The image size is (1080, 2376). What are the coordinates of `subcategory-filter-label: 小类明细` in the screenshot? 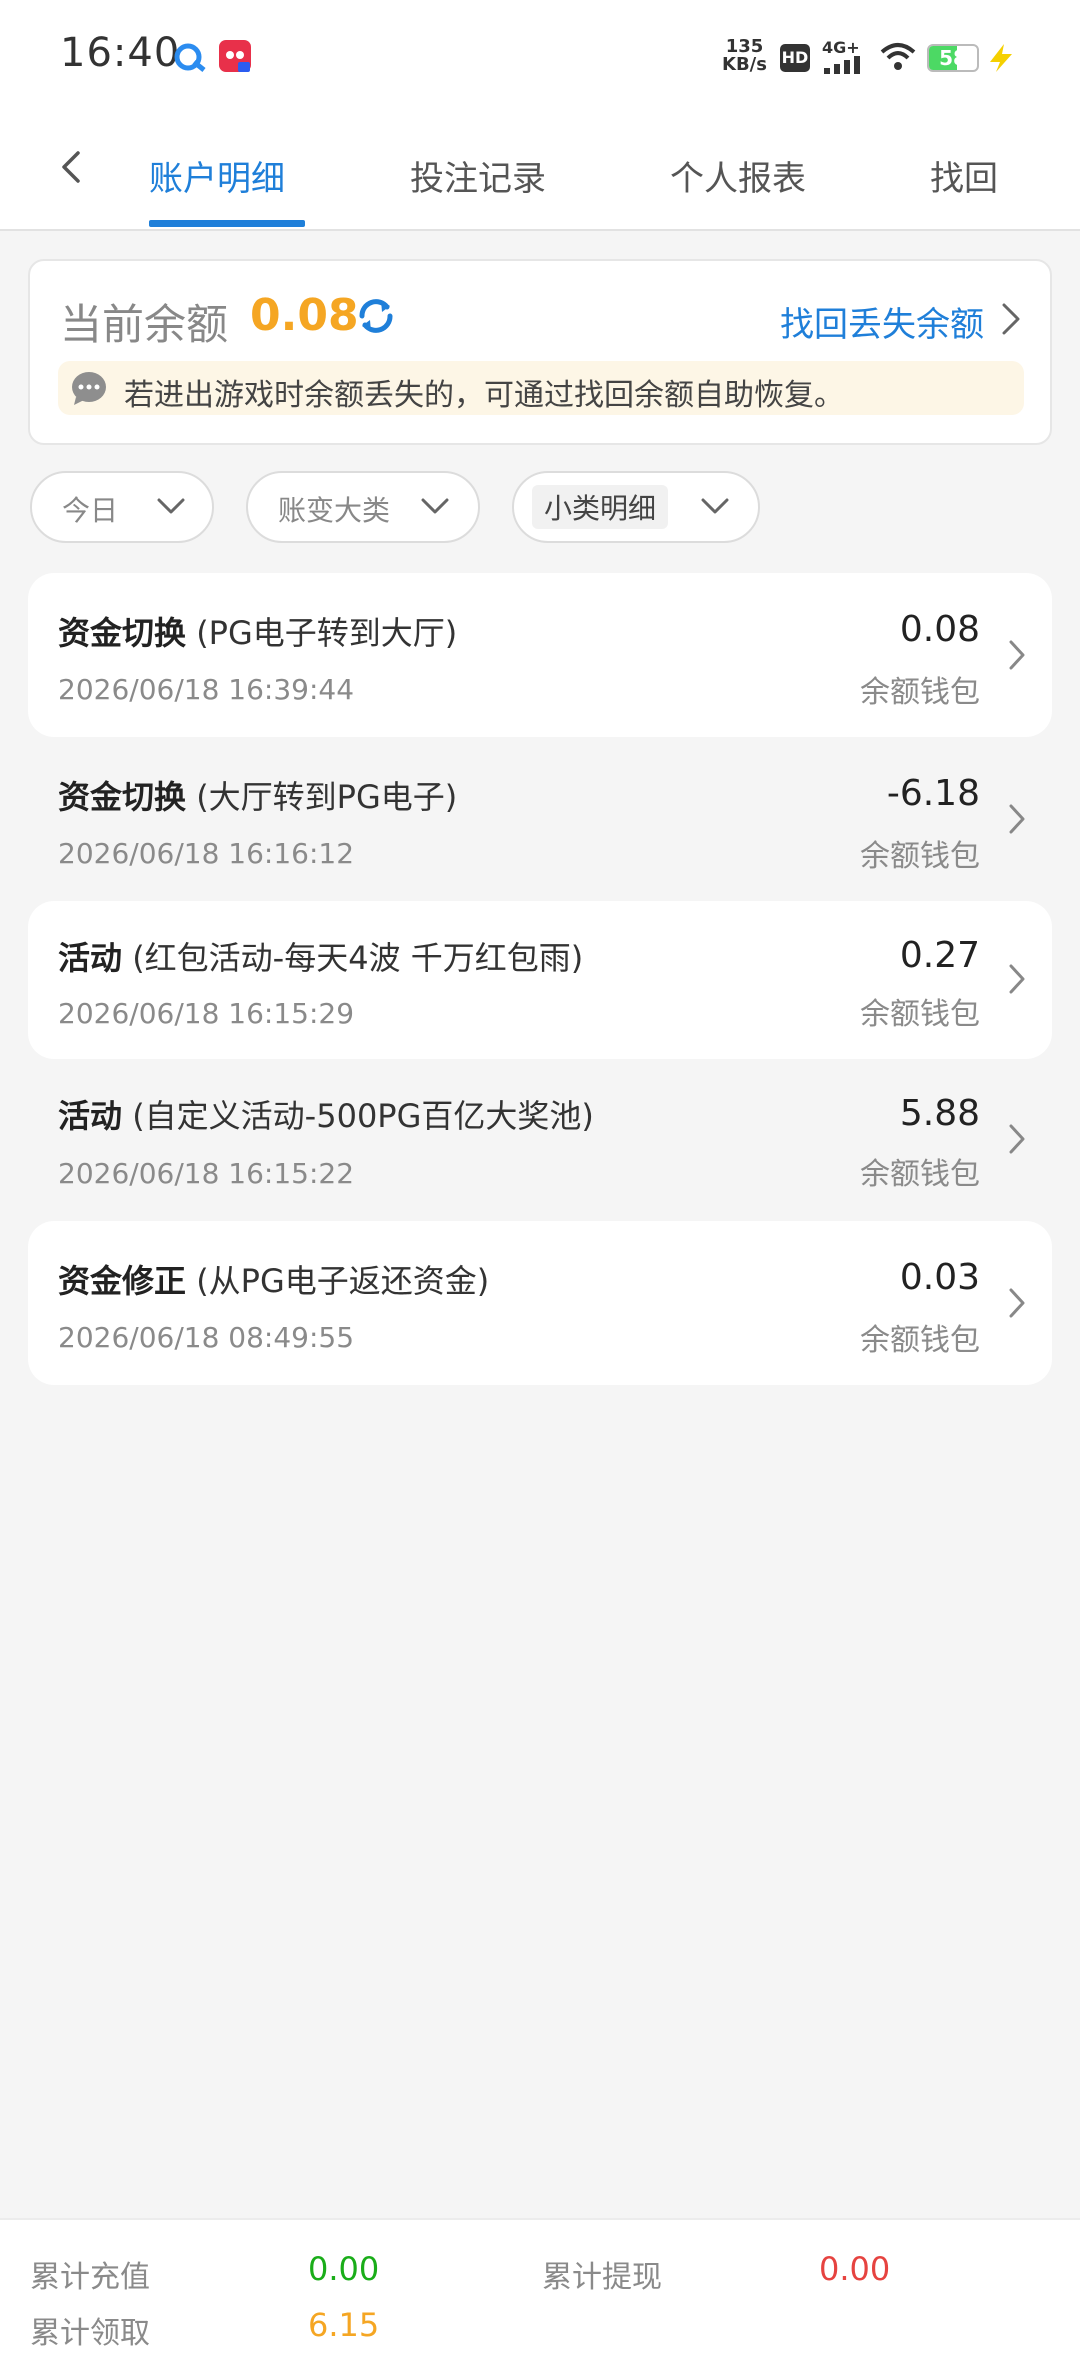 It's located at (600, 507).